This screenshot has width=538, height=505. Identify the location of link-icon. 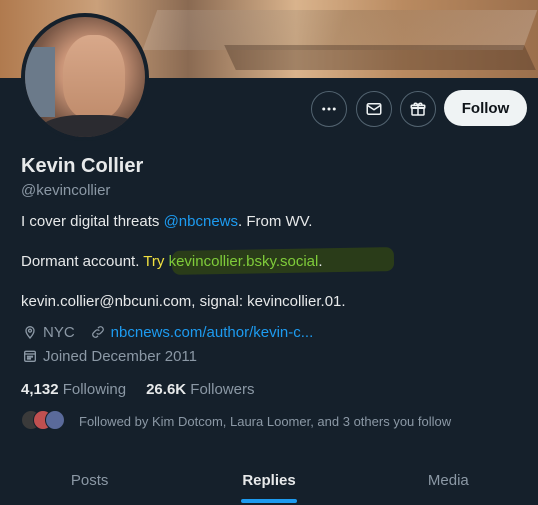
(98, 332).